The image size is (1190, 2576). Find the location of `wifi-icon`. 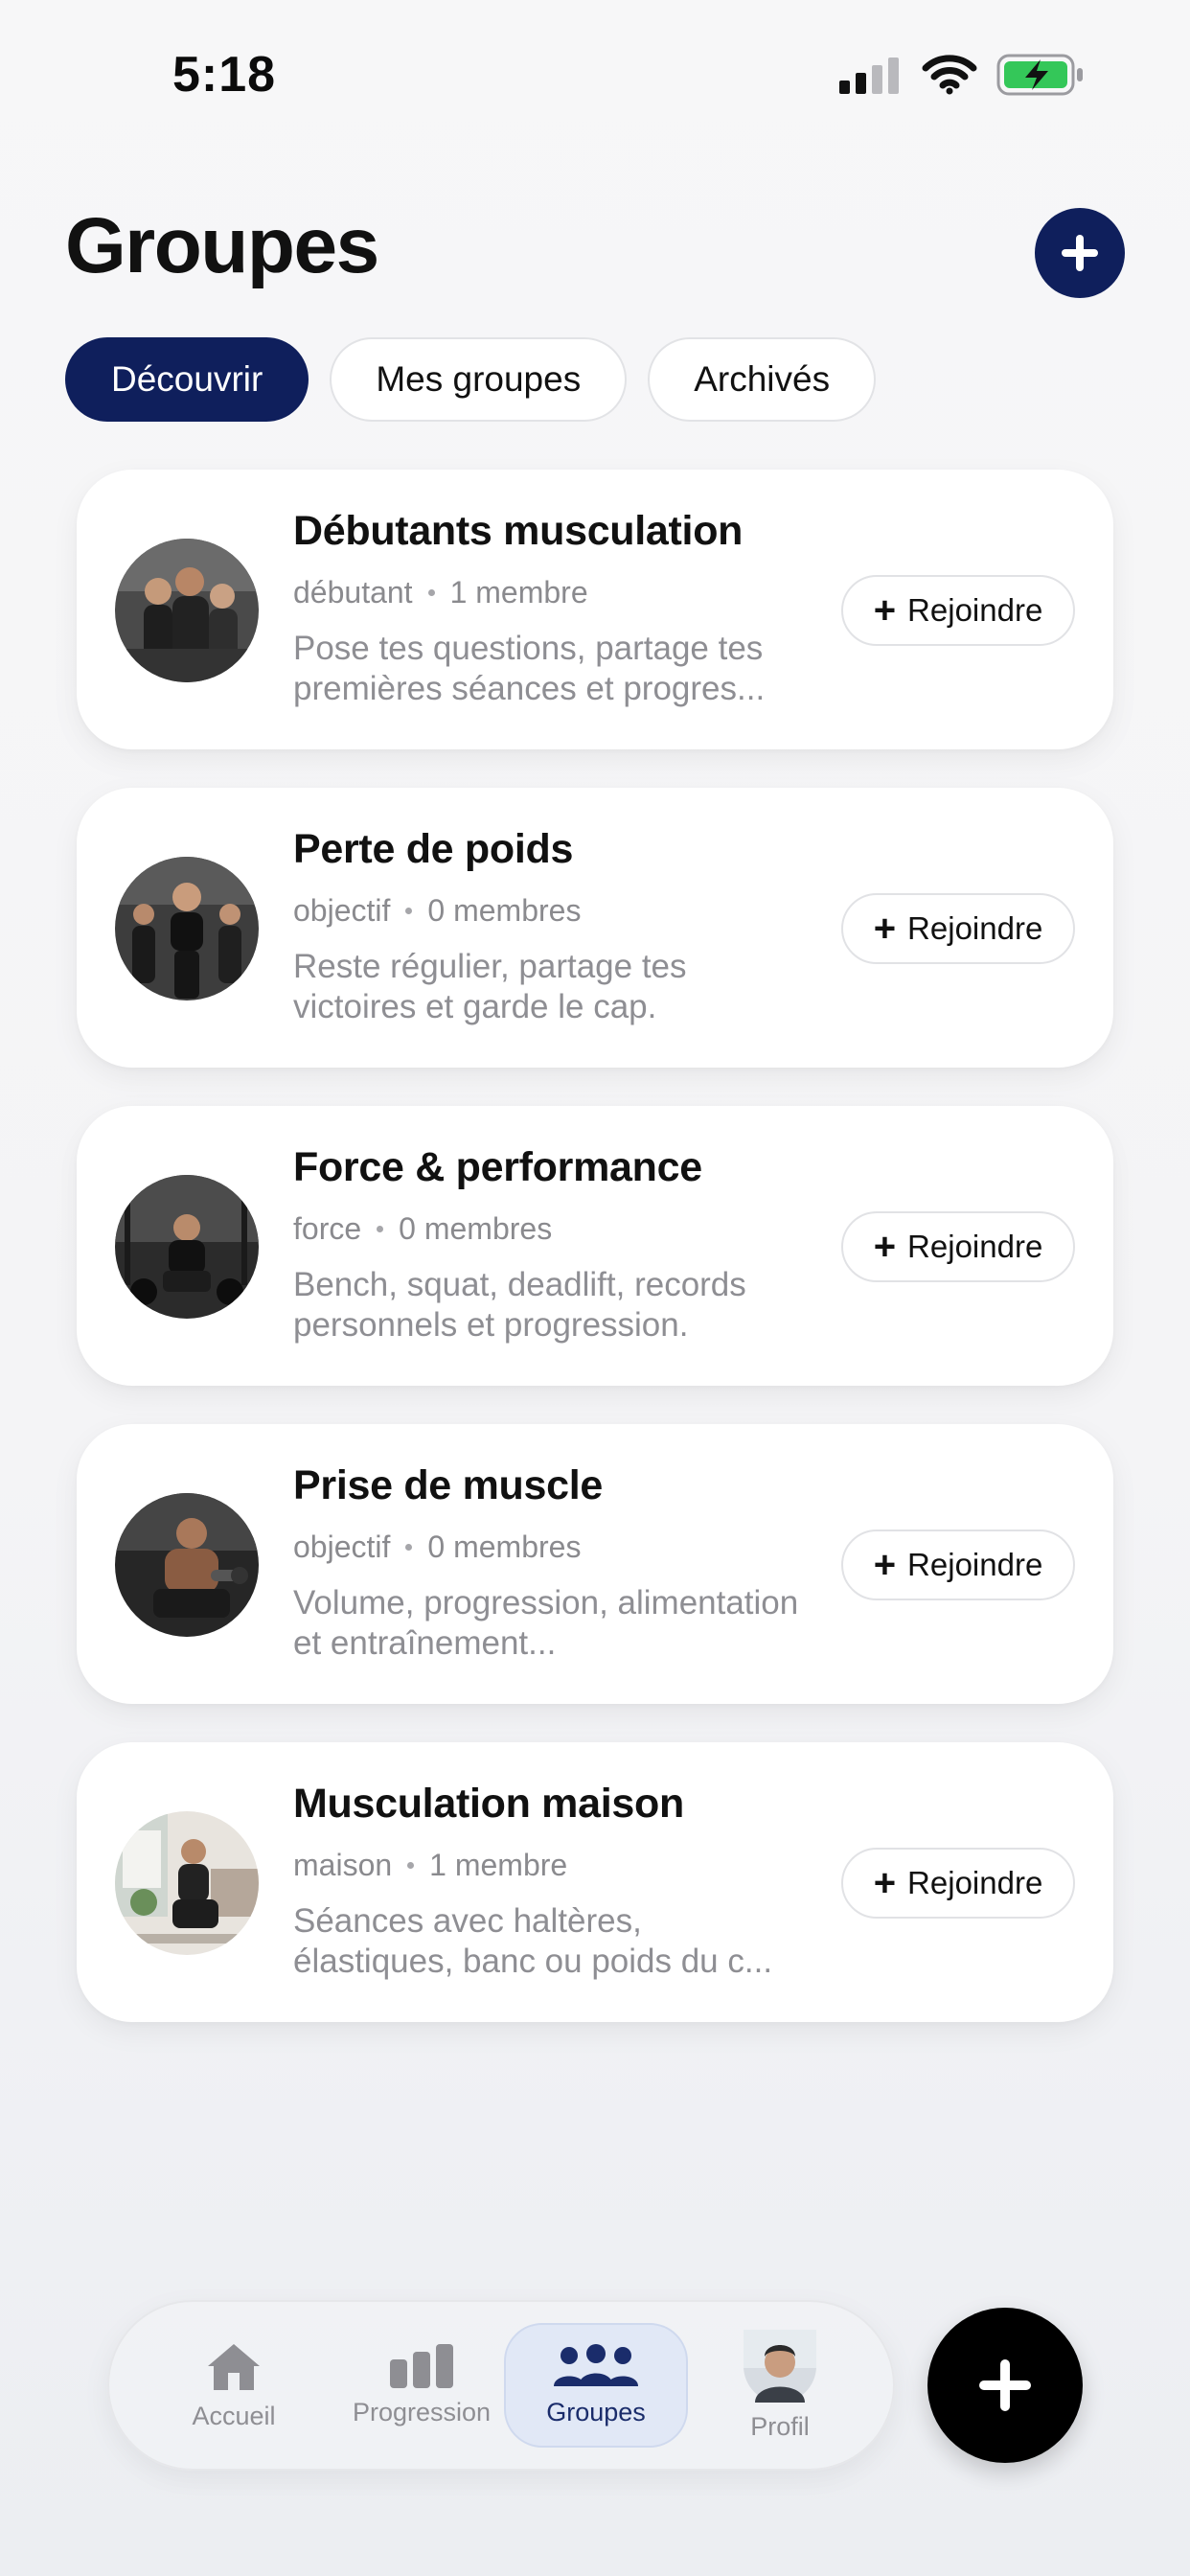

wifi-icon is located at coordinates (950, 77).